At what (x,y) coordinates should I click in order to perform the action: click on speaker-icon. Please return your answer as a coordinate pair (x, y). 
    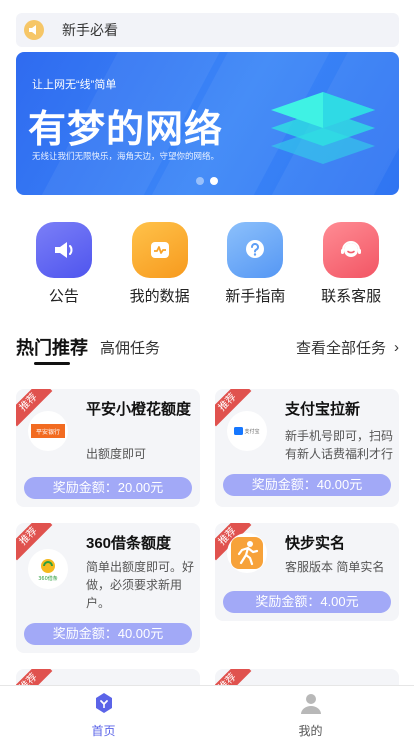
    Looking at the image, I should click on (34, 30).